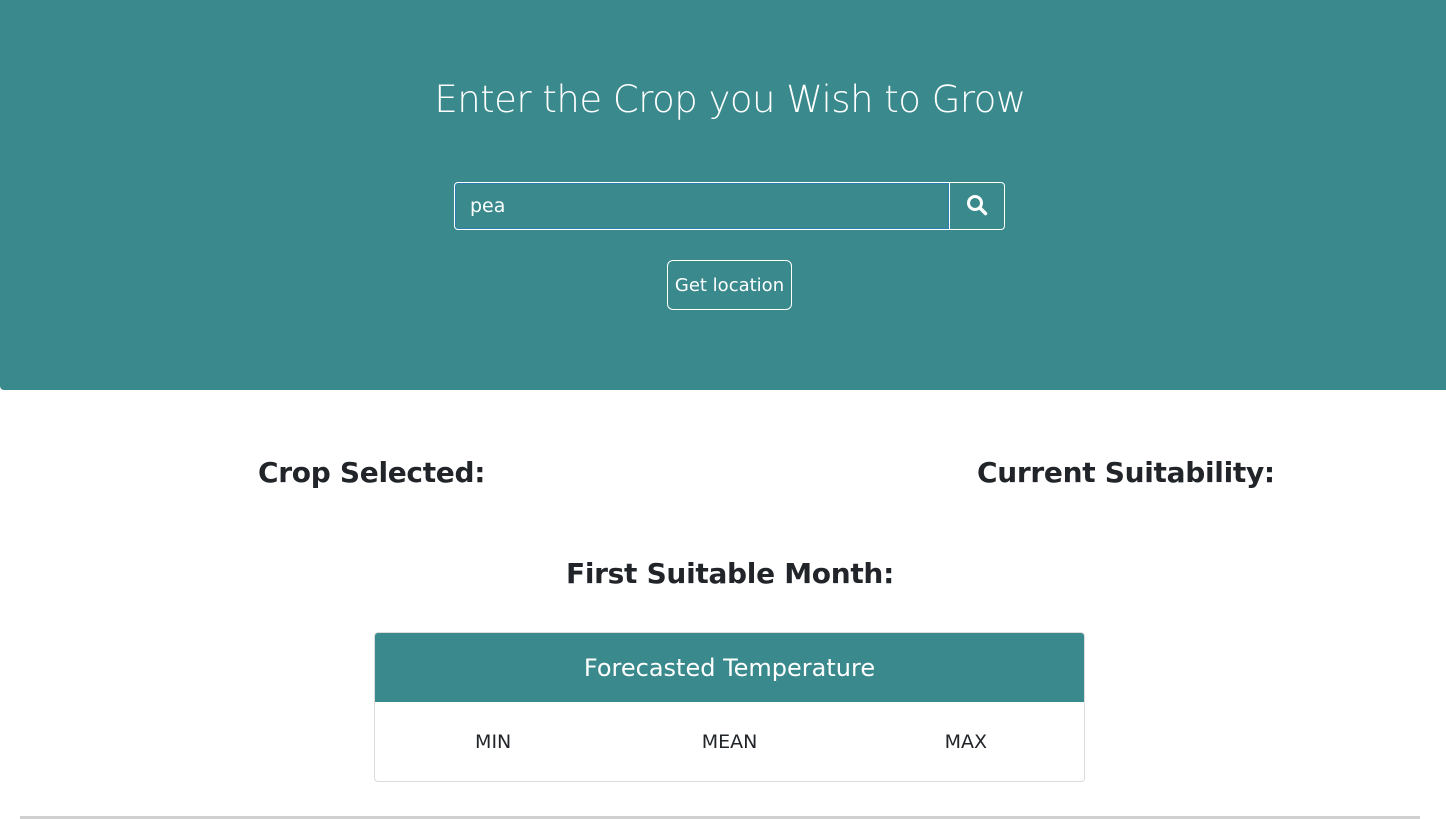 The width and height of the screenshot is (1446, 819). Describe the element at coordinates (729, 285) in the screenshot. I see `get-location-button: Get location` at that location.